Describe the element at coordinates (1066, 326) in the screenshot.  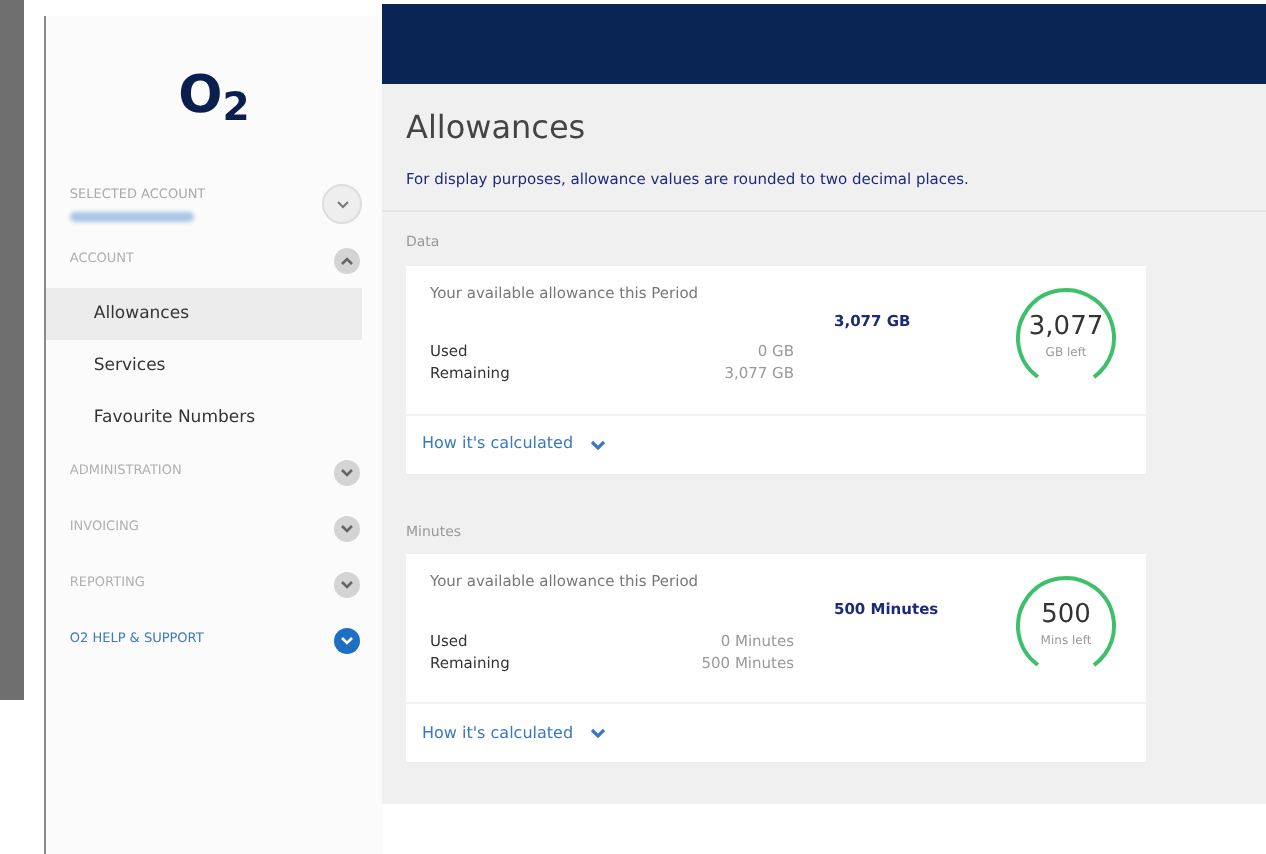
I see `gauge-value: 3,077` at that location.